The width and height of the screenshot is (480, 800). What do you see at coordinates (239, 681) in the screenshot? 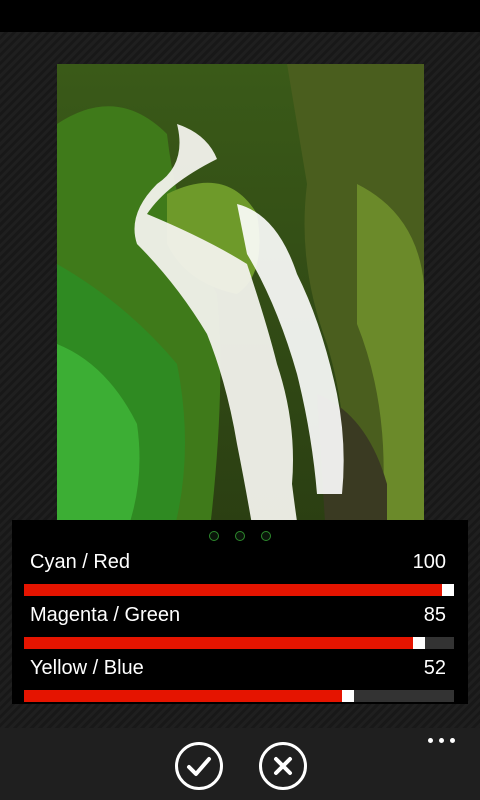
I see `slider-yellow-blue: Yellow / Blue 52` at bounding box center [239, 681].